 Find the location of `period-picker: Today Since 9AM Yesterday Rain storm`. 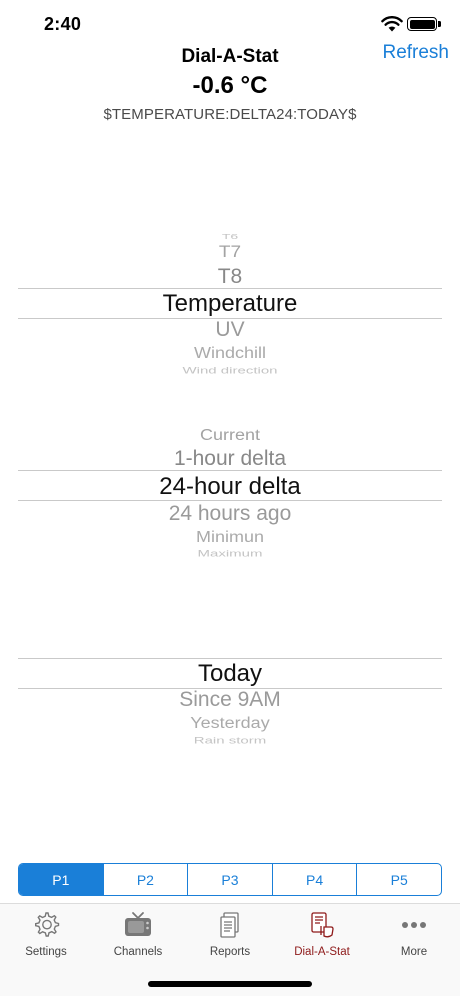

period-picker: Today Since 9AM Yesterday Rain storm is located at coordinates (230, 670).